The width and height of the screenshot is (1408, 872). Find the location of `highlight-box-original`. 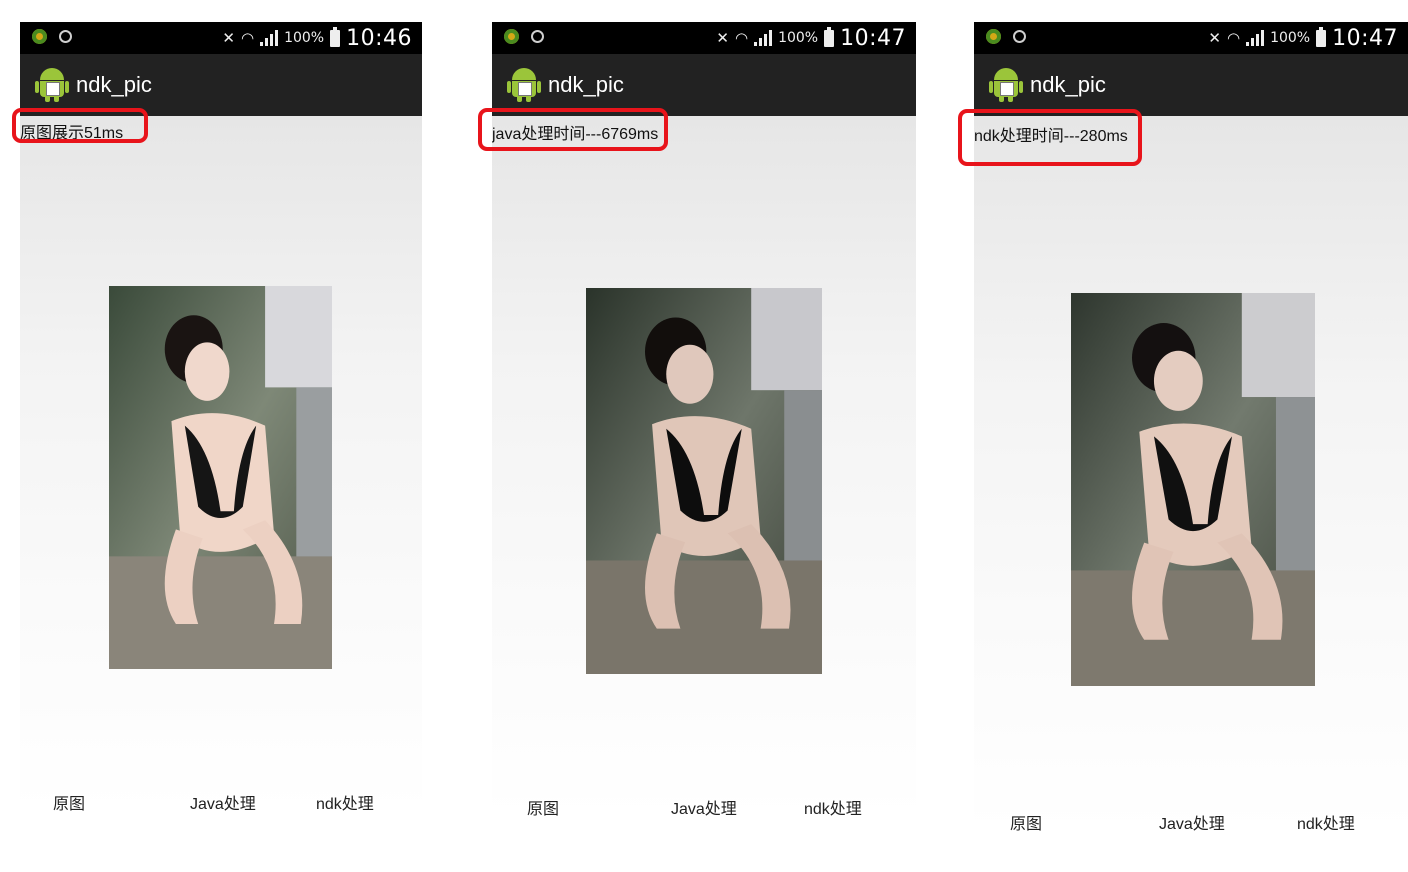

highlight-box-original is located at coordinates (80, 125).